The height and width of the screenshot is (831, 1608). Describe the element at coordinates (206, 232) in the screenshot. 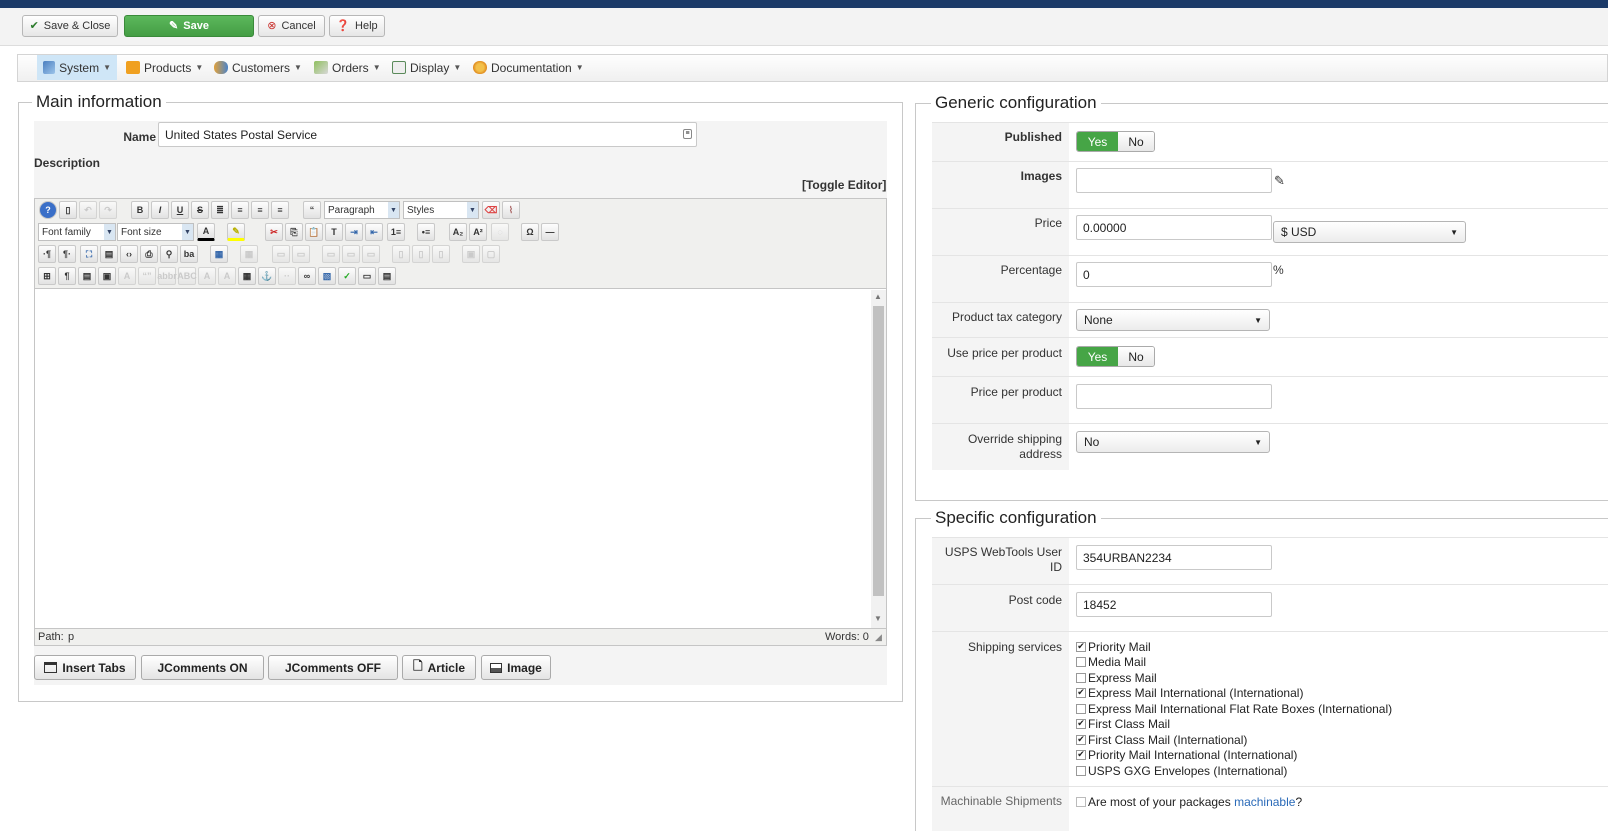

I see `text-color-icon: A` at that location.